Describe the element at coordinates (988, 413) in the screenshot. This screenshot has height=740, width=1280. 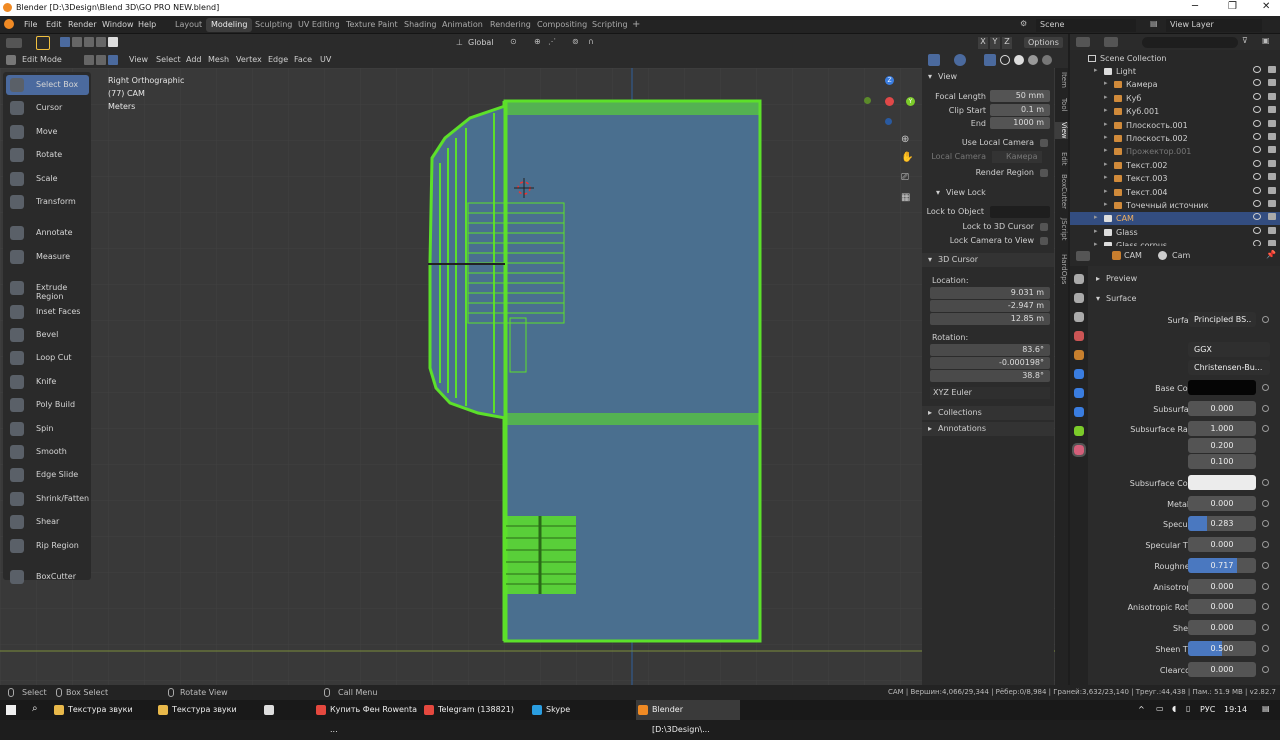
I see `collections-header: ▸ Collections` at that location.